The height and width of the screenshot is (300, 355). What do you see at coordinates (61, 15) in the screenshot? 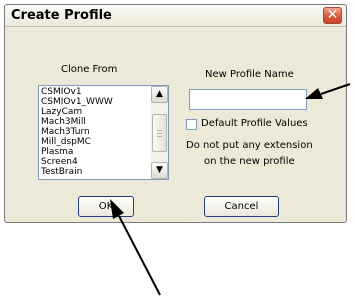
I see `dialog-title: Create Profile` at bounding box center [61, 15].